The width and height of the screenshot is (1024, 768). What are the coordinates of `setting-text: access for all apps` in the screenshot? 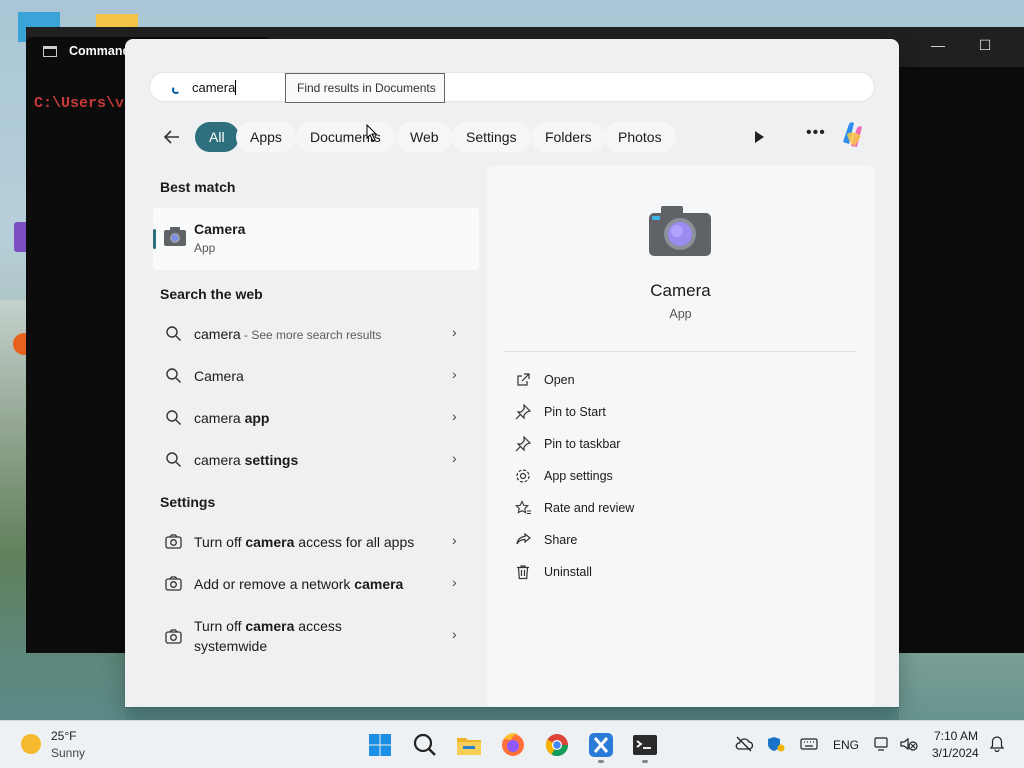 It's located at (354, 542).